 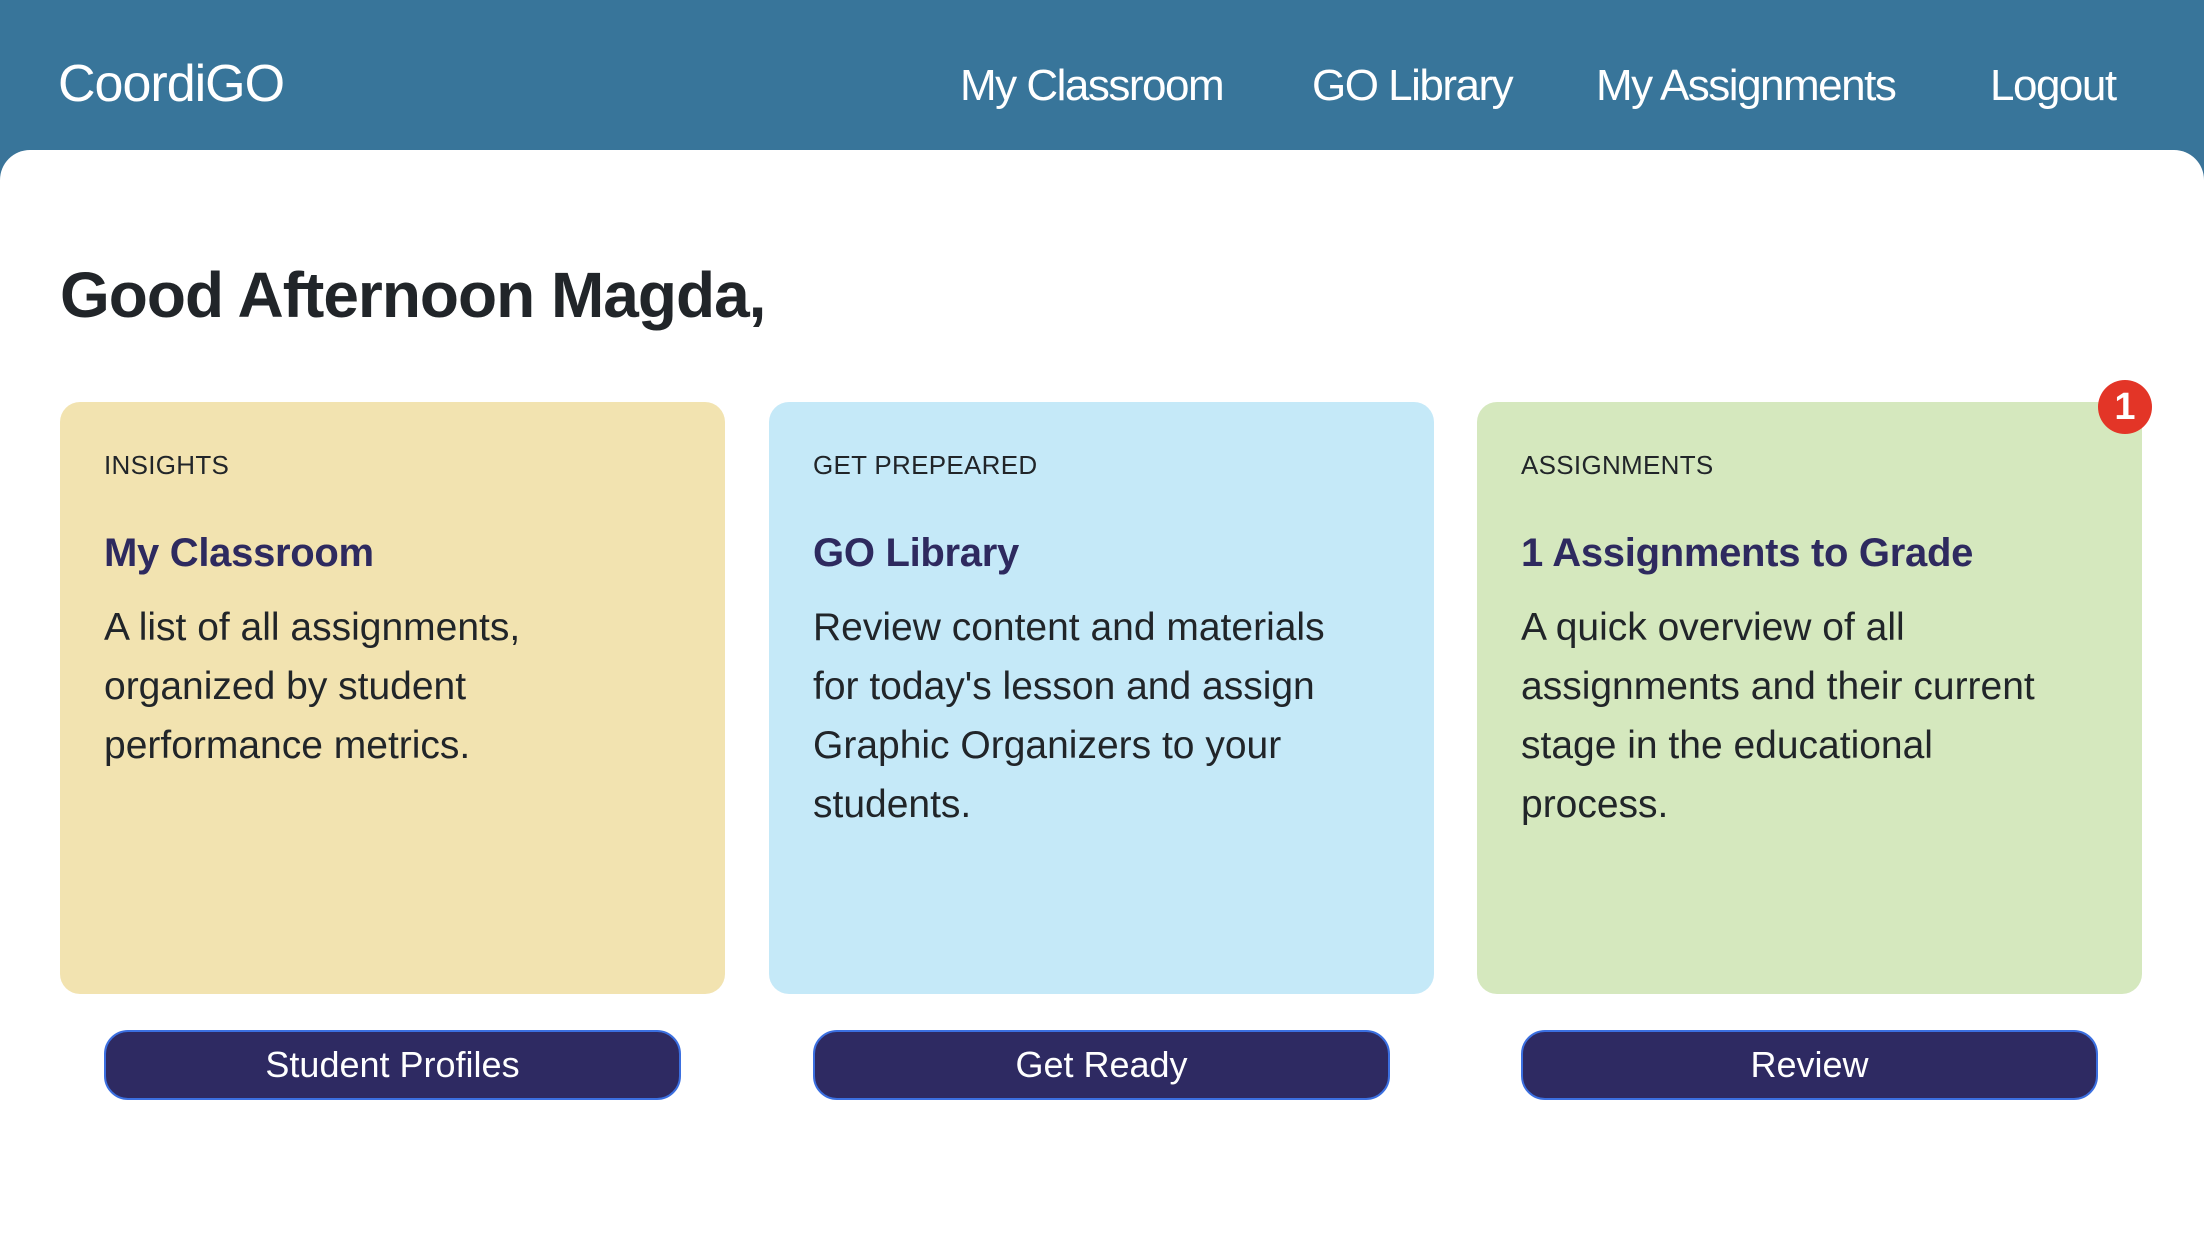 I want to click on app-logo: CoordiGO, so click(x=171, y=84).